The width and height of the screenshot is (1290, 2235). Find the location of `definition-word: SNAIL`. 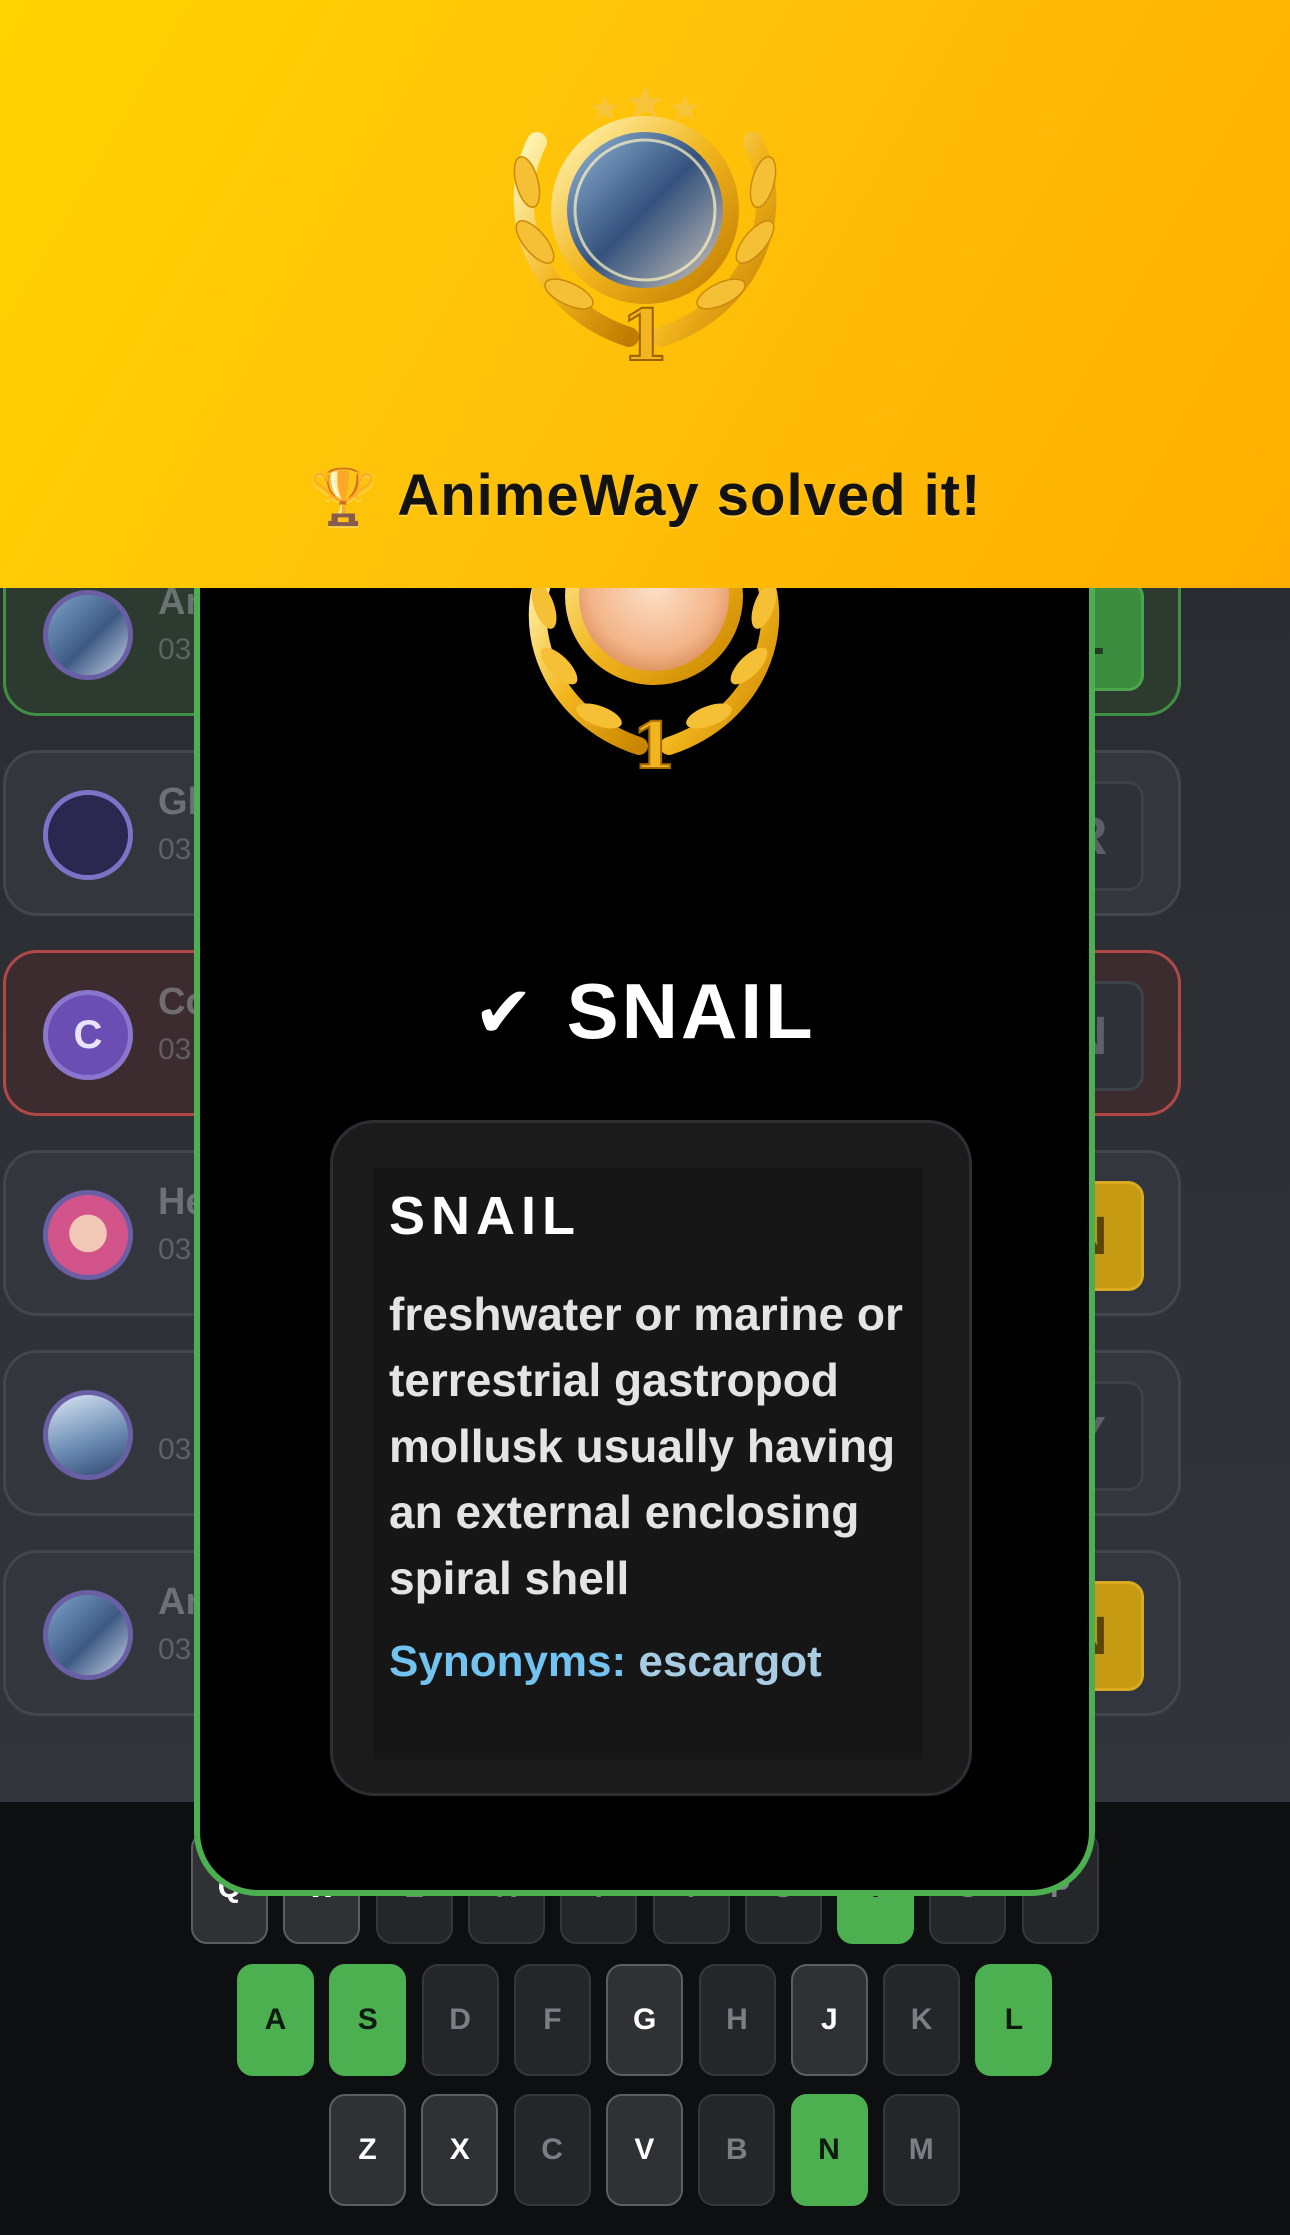

definition-word: SNAIL is located at coordinates (485, 1216).